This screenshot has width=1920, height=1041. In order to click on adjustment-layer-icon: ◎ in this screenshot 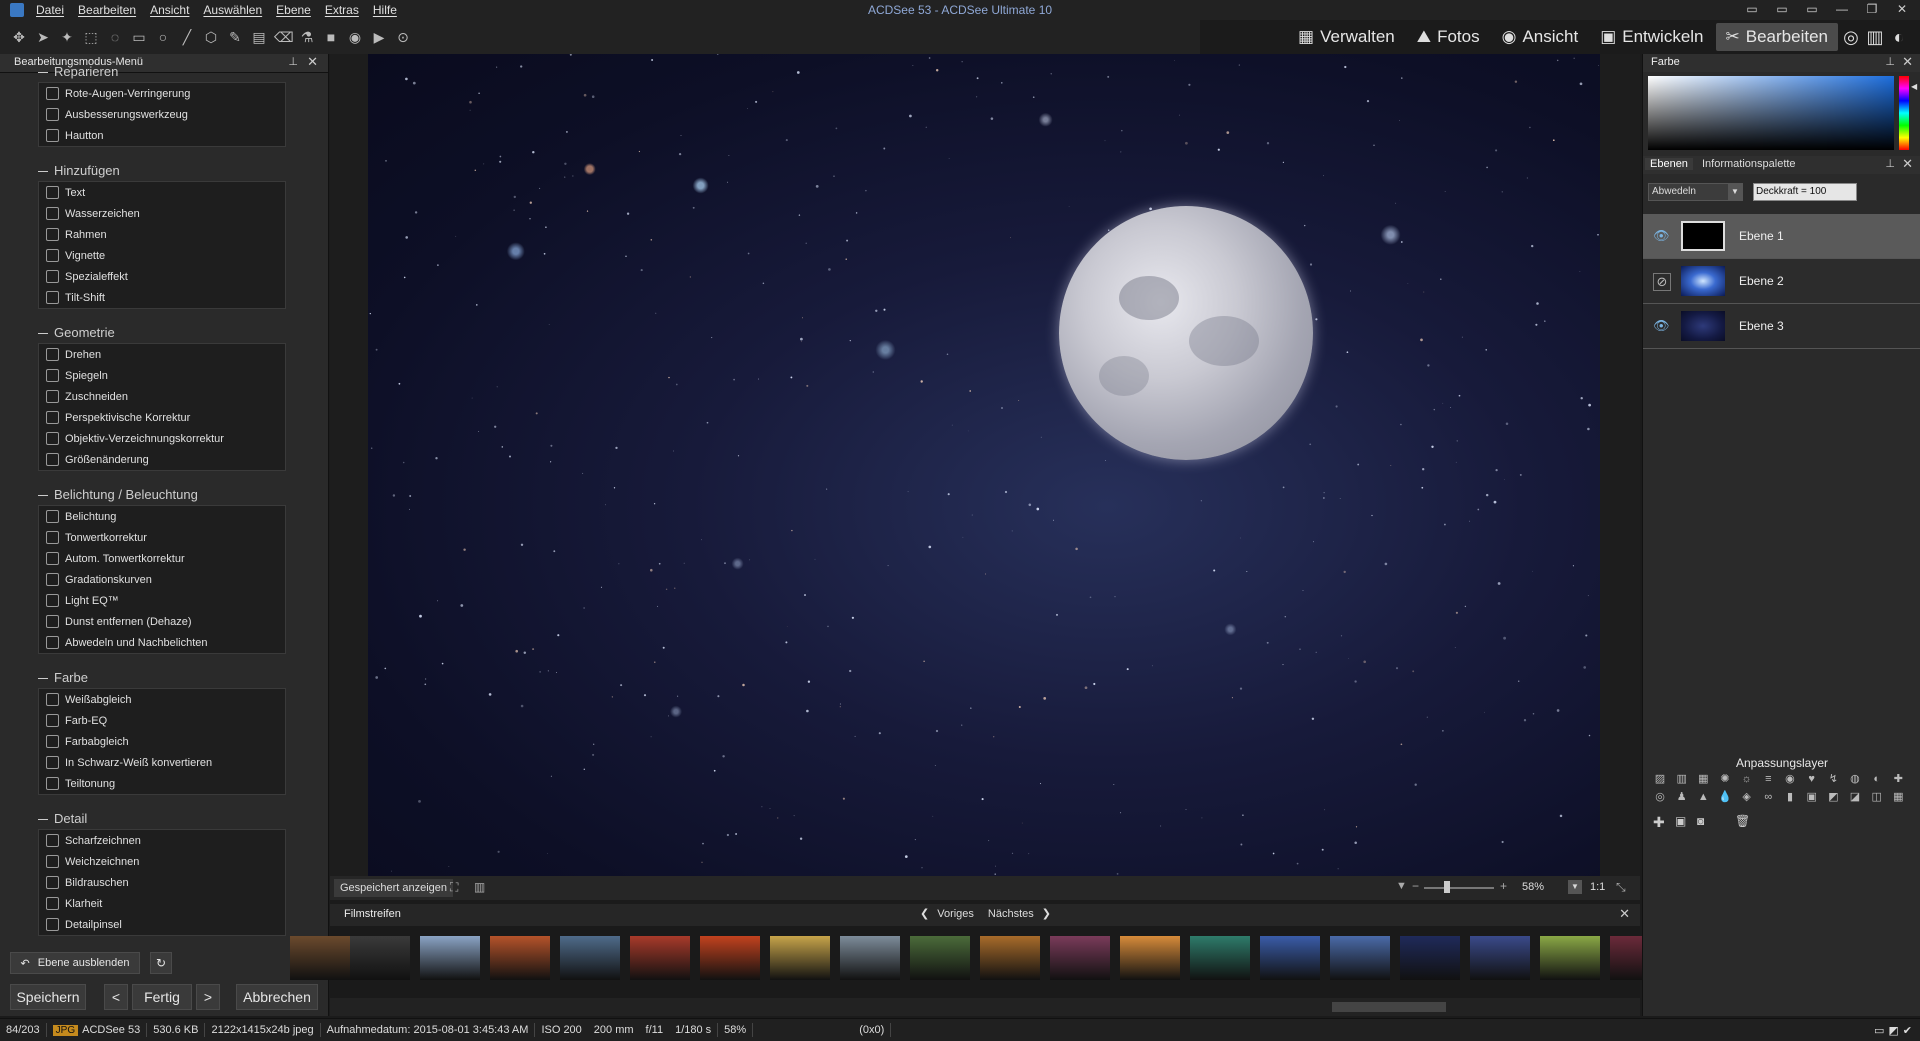, I will do `click(1660, 797)`.